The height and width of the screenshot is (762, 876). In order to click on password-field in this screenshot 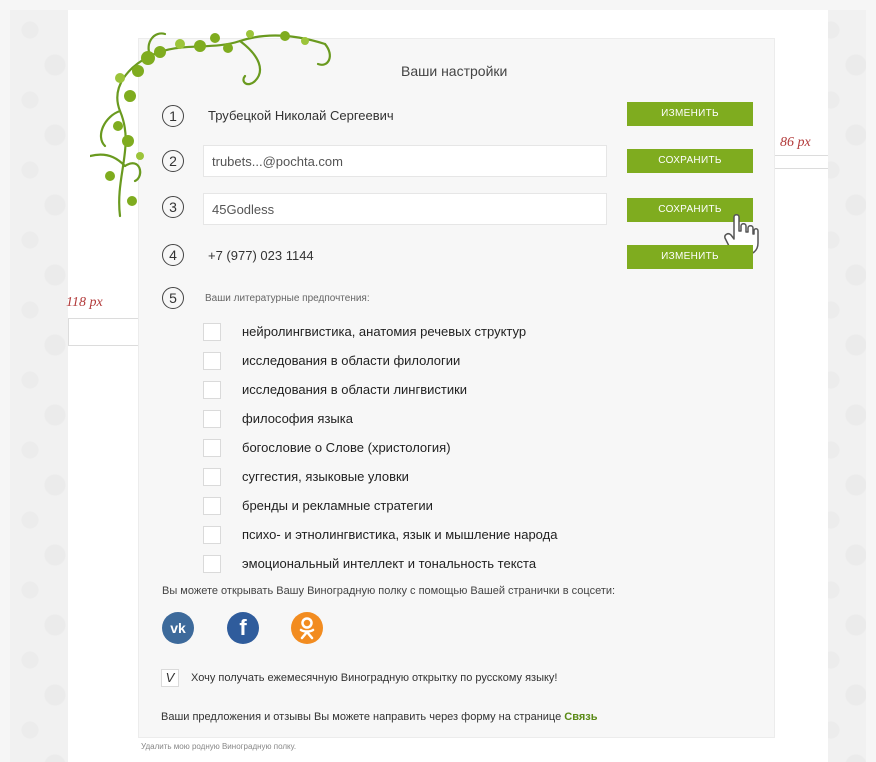, I will do `click(405, 209)`.